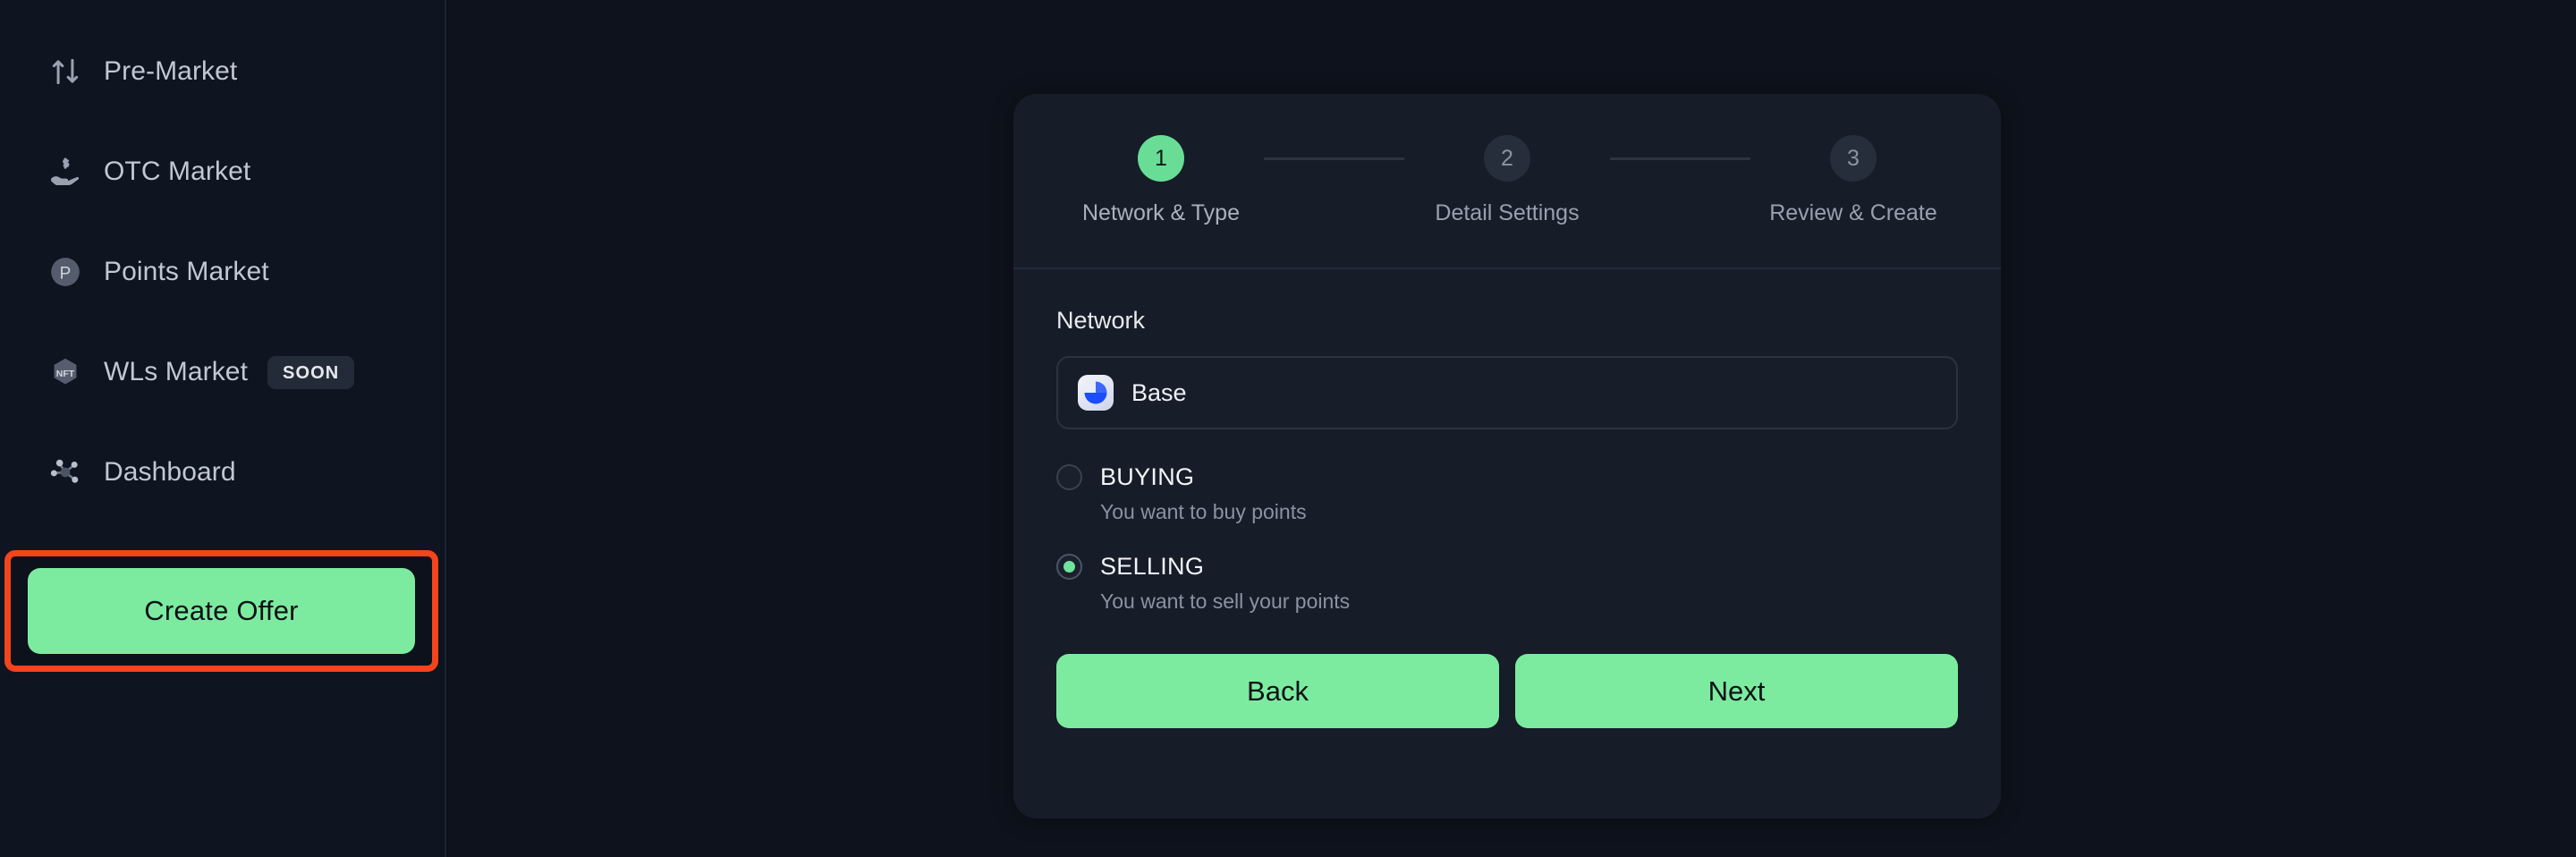  What do you see at coordinates (1203, 511) in the screenshot?
I see `option-description: You want to buy points` at bounding box center [1203, 511].